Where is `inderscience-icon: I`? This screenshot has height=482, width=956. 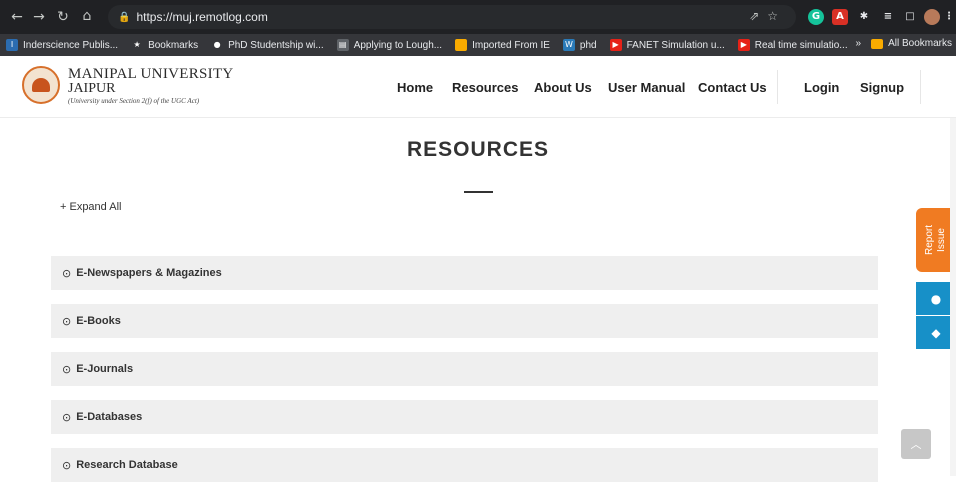
inderscience-icon: I is located at coordinates (12, 45).